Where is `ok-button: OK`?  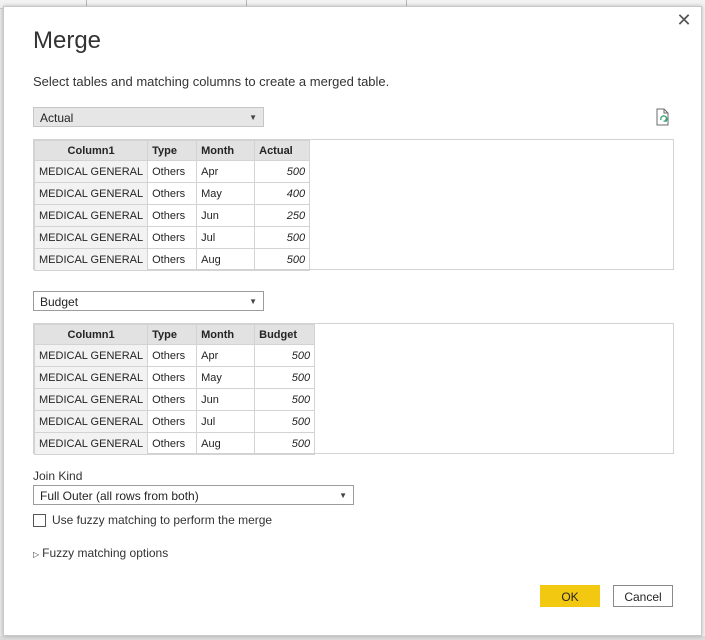
ok-button: OK is located at coordinates (570, 596).